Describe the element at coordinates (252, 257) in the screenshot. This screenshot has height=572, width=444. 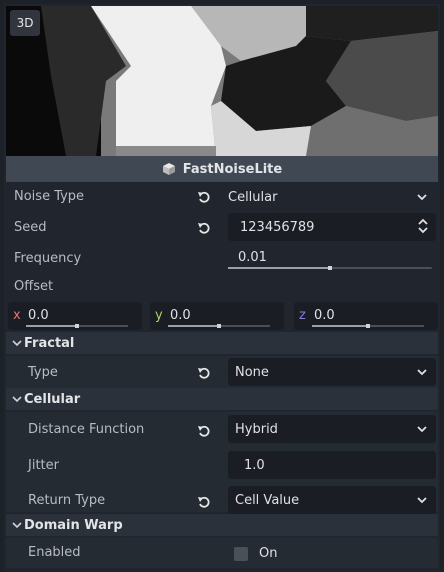
I see `frequency-value: 0.01` at that location.